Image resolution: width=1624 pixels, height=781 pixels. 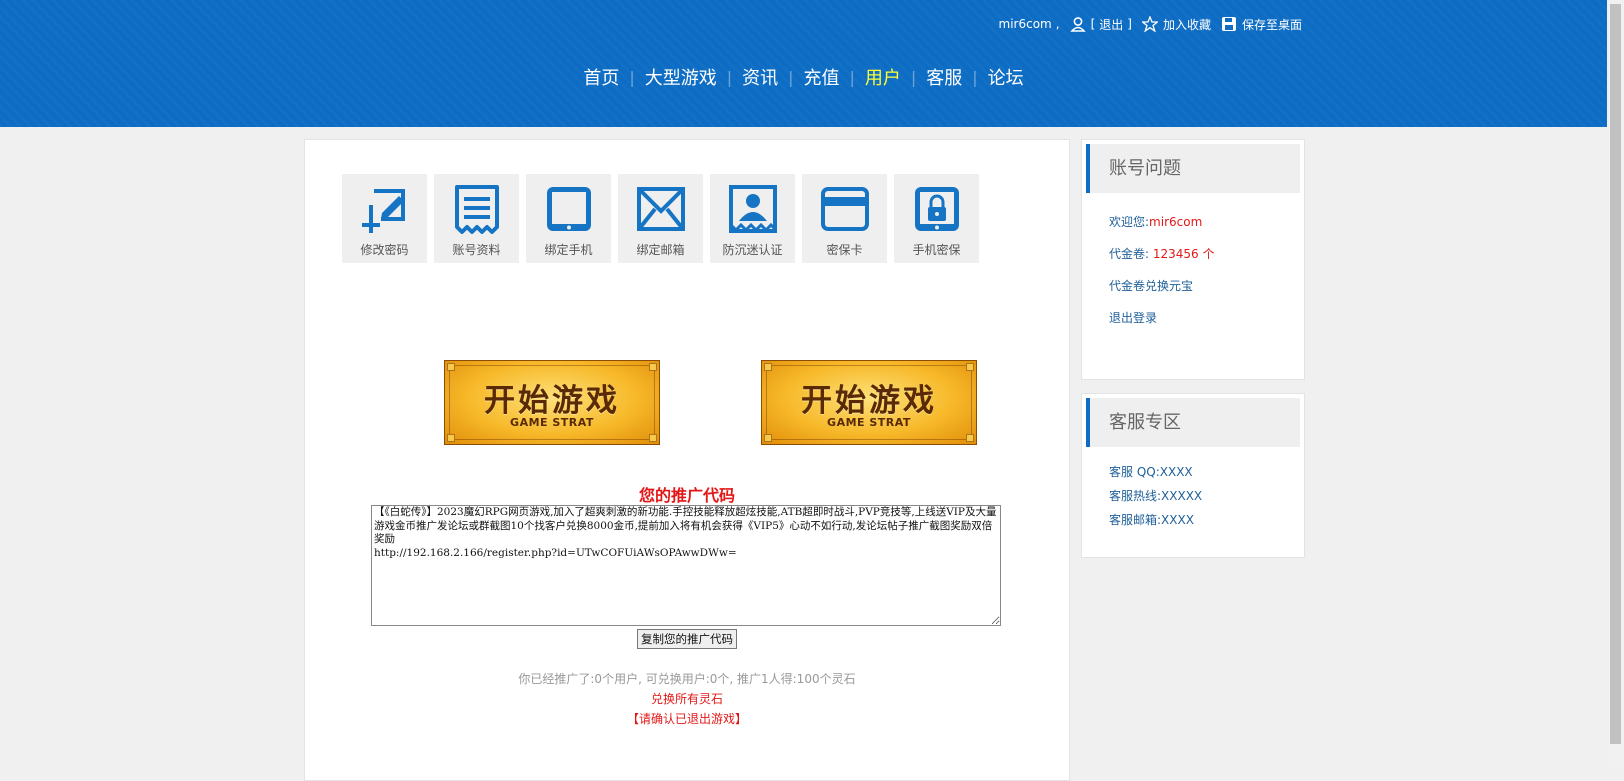 I want to click on logout-link: 退出登录, so click(x=1133, y=317).